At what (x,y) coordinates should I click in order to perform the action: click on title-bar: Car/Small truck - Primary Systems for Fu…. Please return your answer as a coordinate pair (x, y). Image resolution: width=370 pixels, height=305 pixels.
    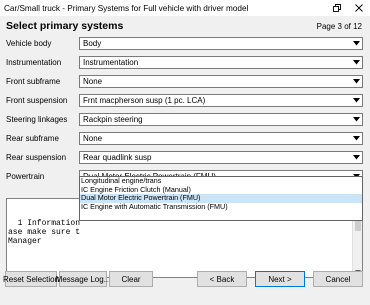
    Looking at the image, I should click on (185, 8).